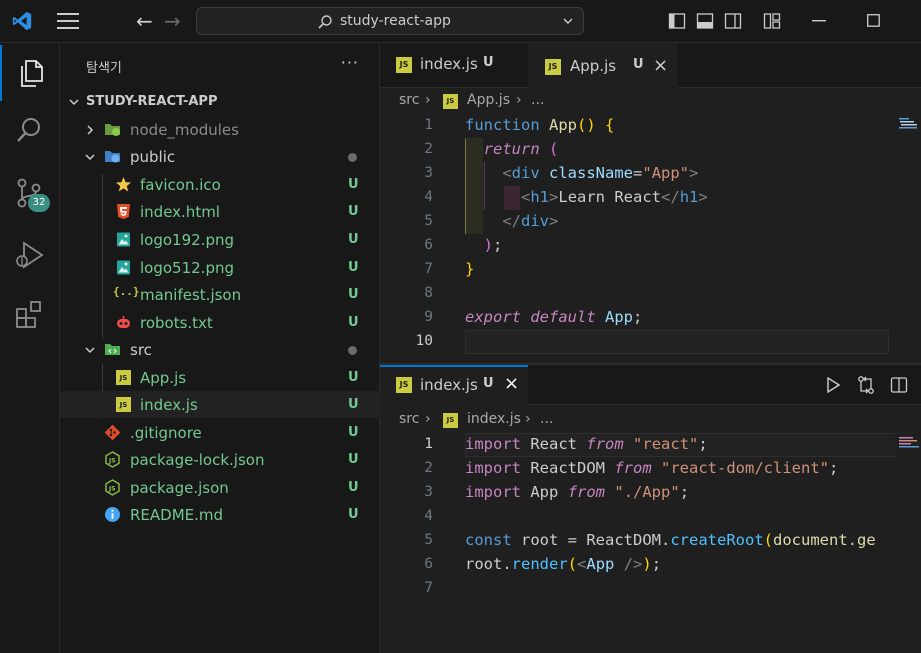 The height and width of the screenshot is (653, 921). What do you see at coordinates (123, 322) in the screenshot?
I see `robot-icon` at bounding box center [123, 322].